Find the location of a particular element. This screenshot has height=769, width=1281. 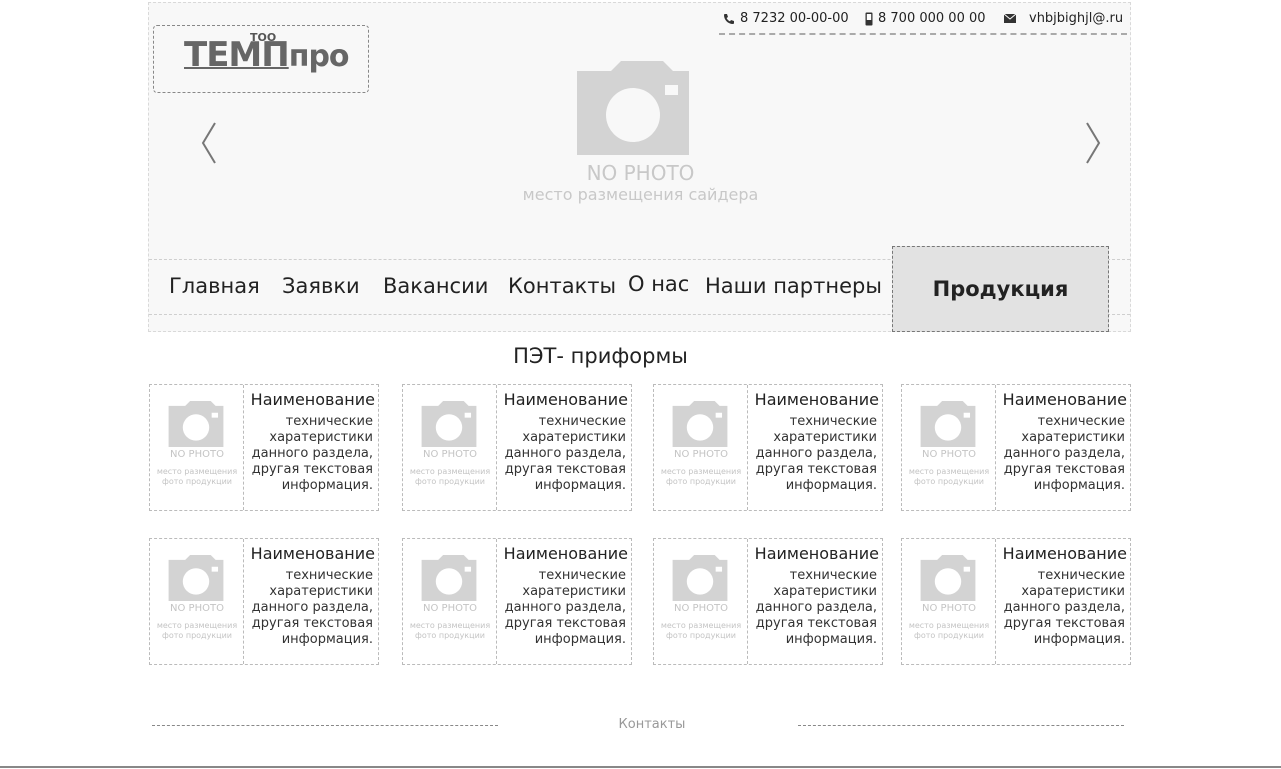

contact-mobile: 8 700 000 00 00 is located at coordinates (925, 18).